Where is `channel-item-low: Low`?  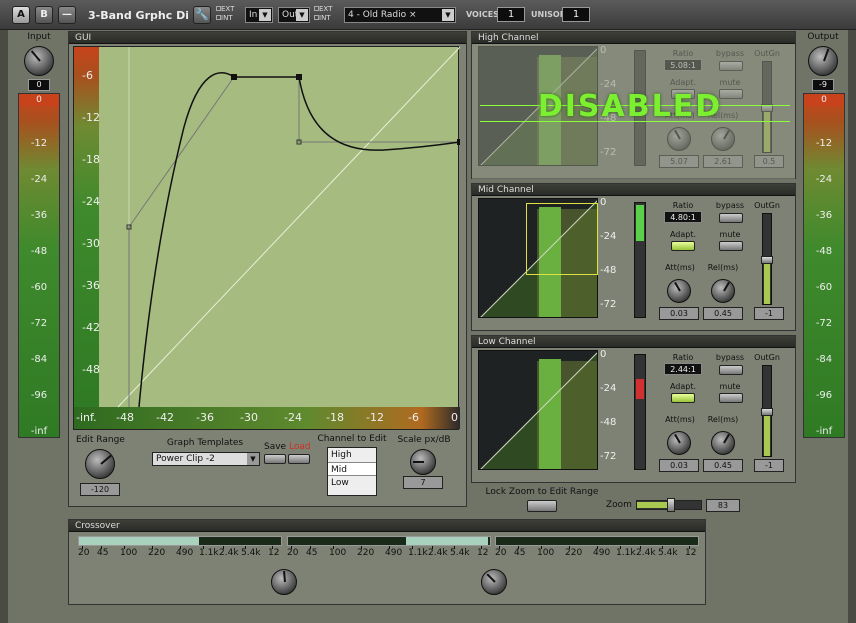
channel-item-low: Low is located at coordinates (352, 483).